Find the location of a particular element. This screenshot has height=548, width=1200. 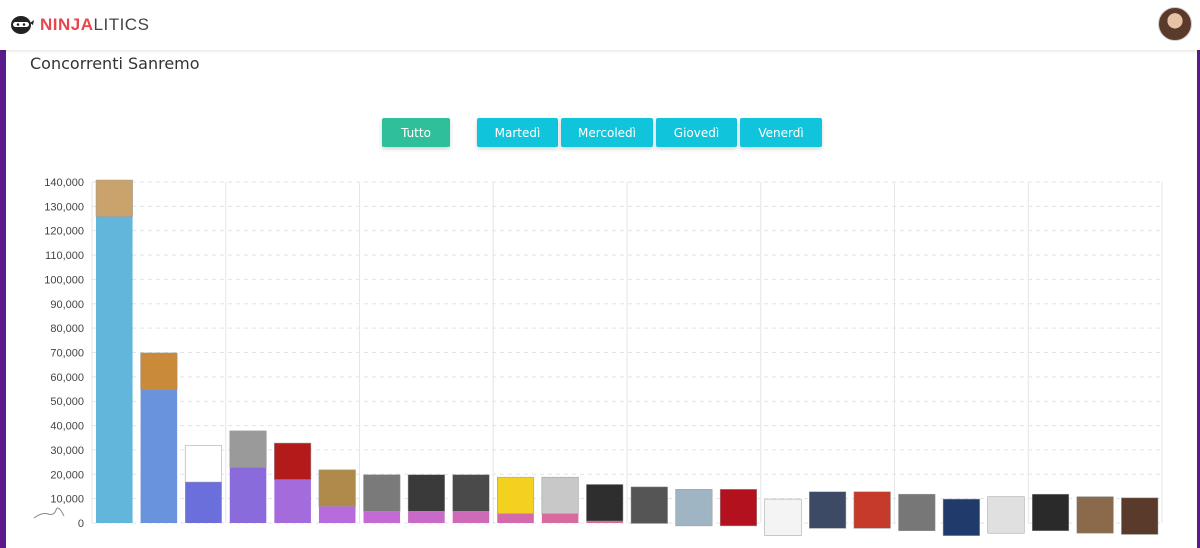

user-avatar is located at coordinates (1175, 24).